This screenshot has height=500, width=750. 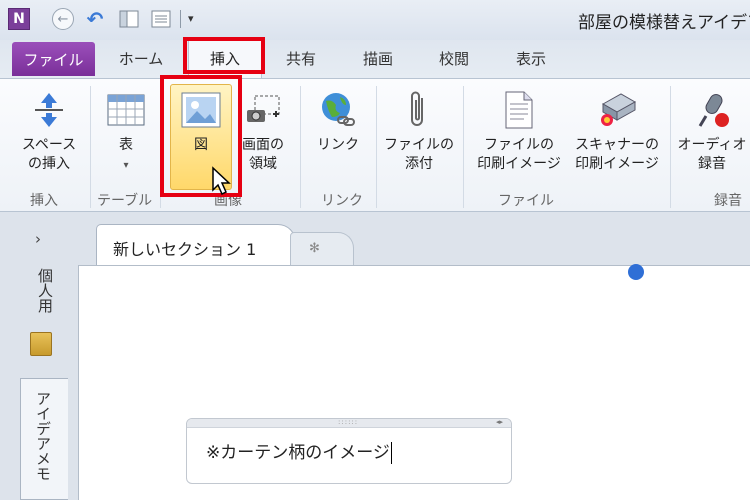 What do you see at coordinates (263, 155) in the screenshot?
I see `screen-clipping-label: 画面の 領域` at bounding box center [263, 155].